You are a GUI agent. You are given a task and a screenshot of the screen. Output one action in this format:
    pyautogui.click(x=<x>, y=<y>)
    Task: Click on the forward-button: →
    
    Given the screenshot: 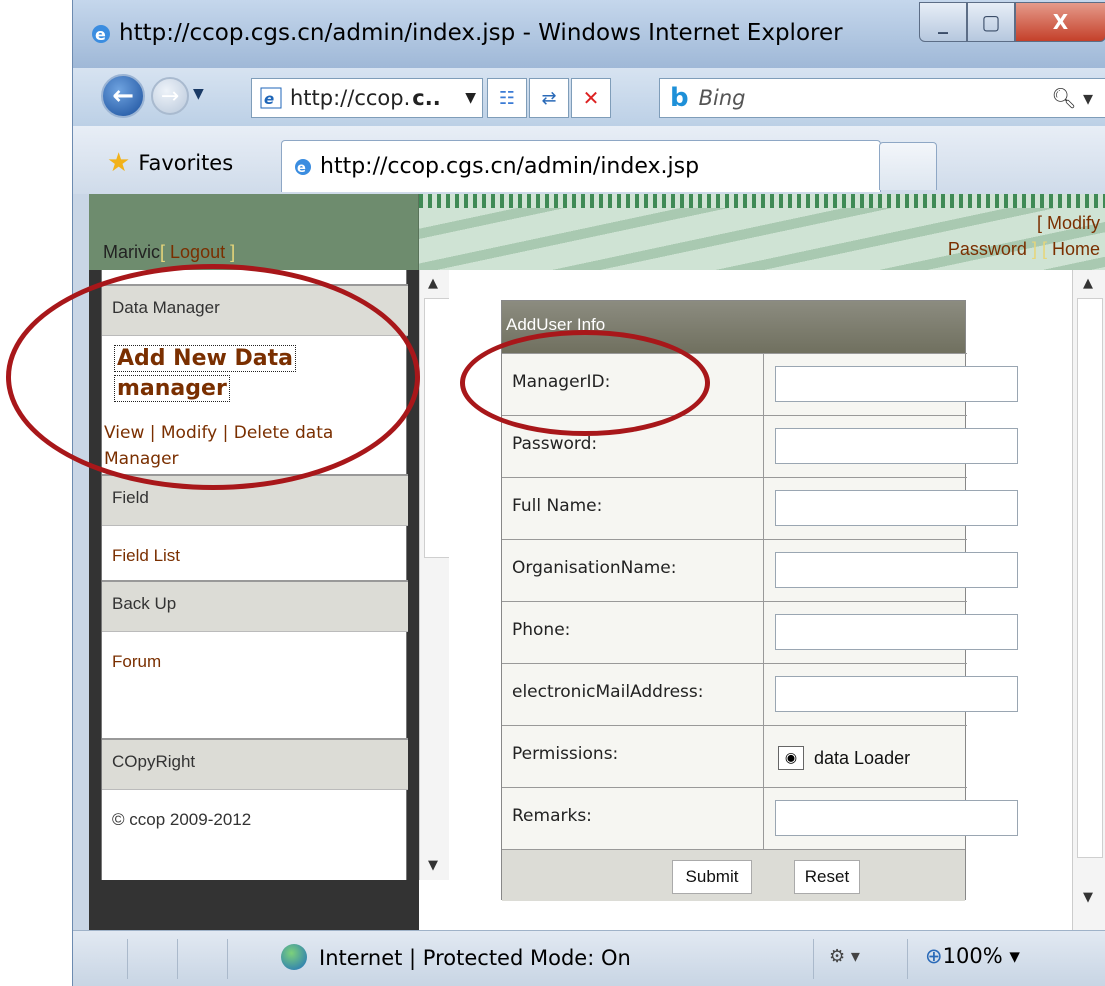 What is the action you would take?
    pyautogui.click(x=170, y=96)
    